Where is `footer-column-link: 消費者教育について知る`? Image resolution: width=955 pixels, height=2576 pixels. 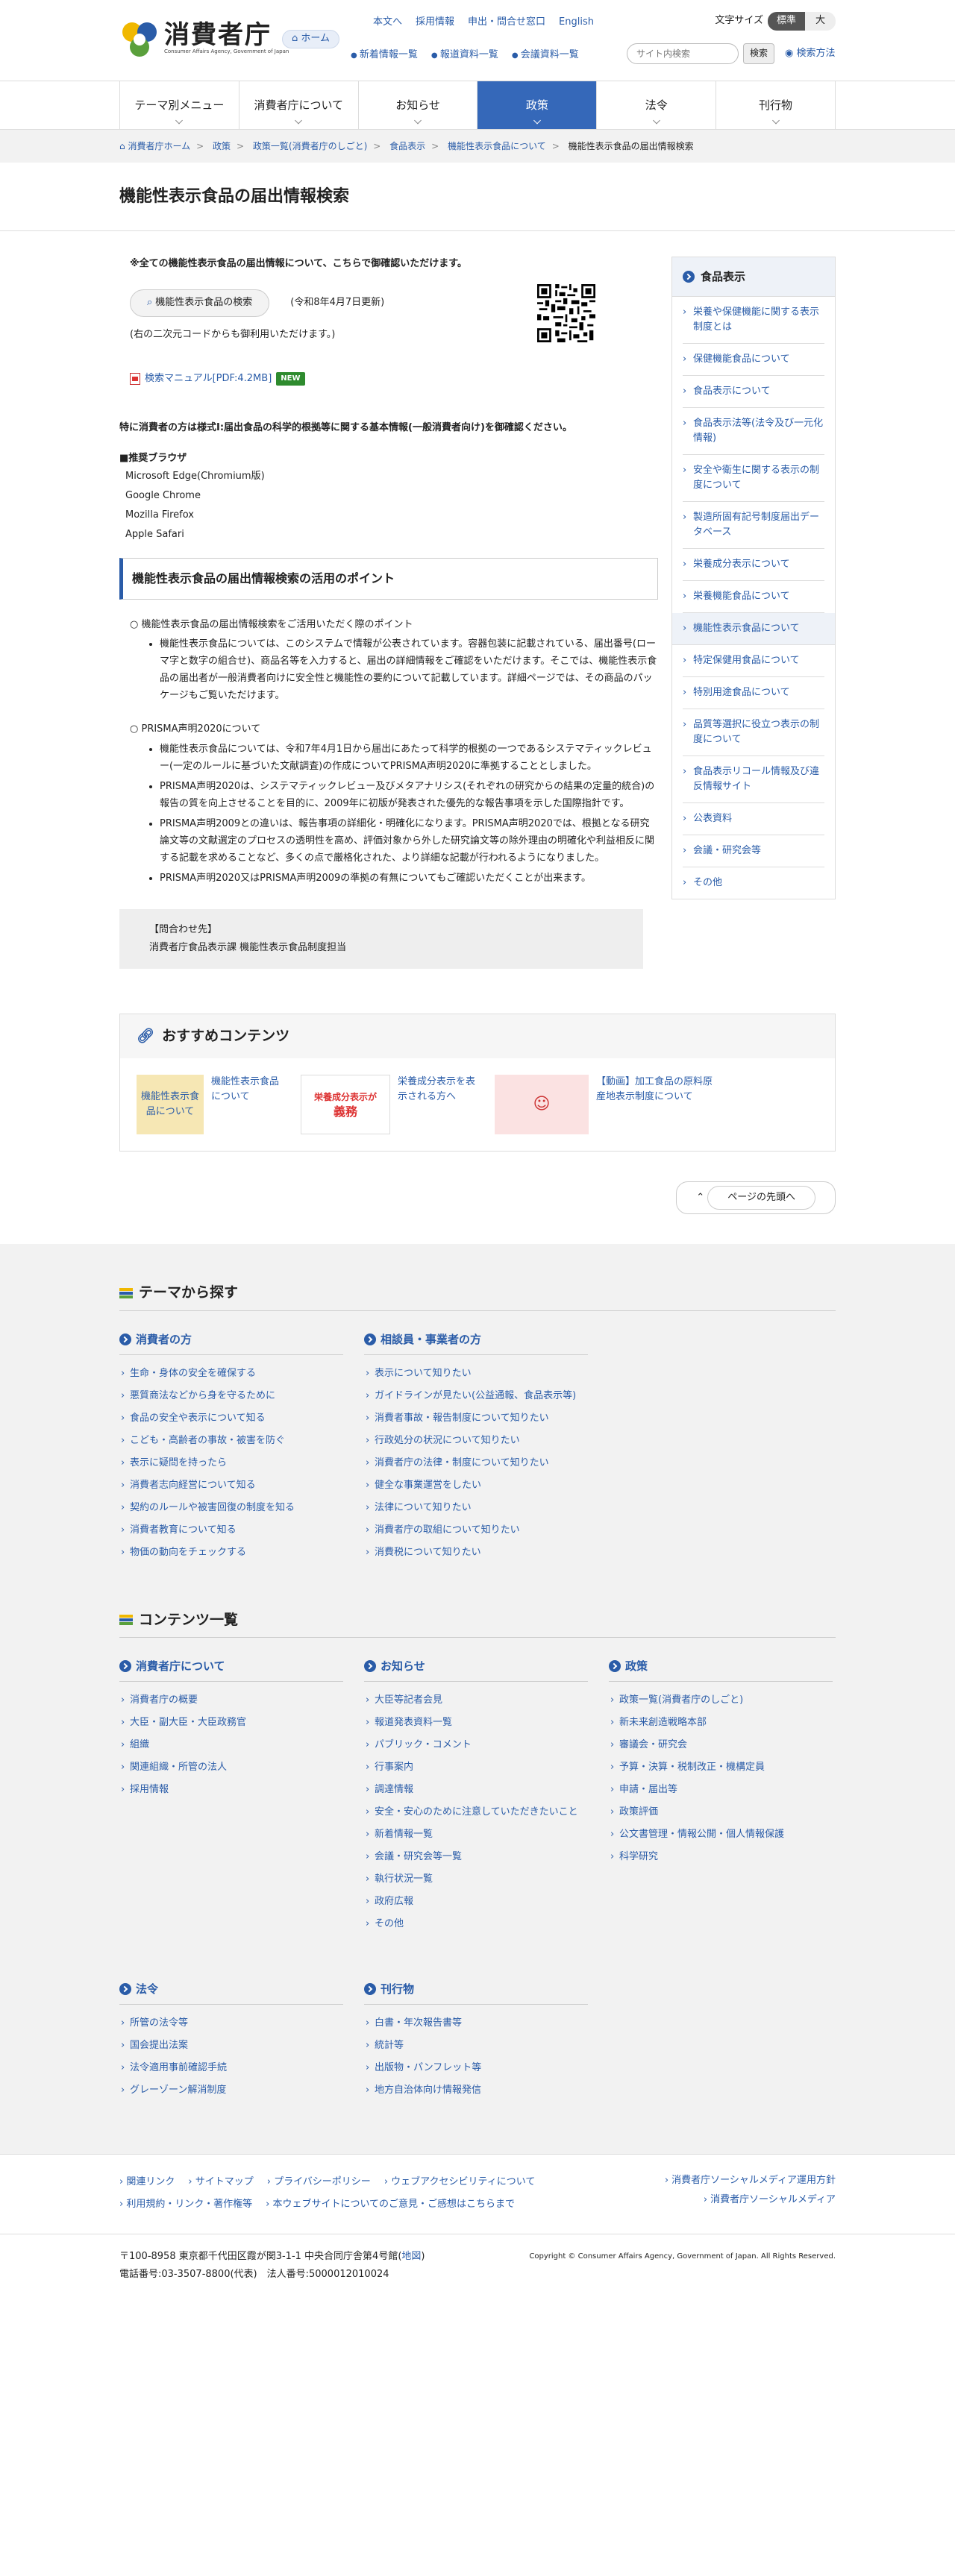 footer-column-link: 消費者教育について知る is located at coordinates (231, 1531).